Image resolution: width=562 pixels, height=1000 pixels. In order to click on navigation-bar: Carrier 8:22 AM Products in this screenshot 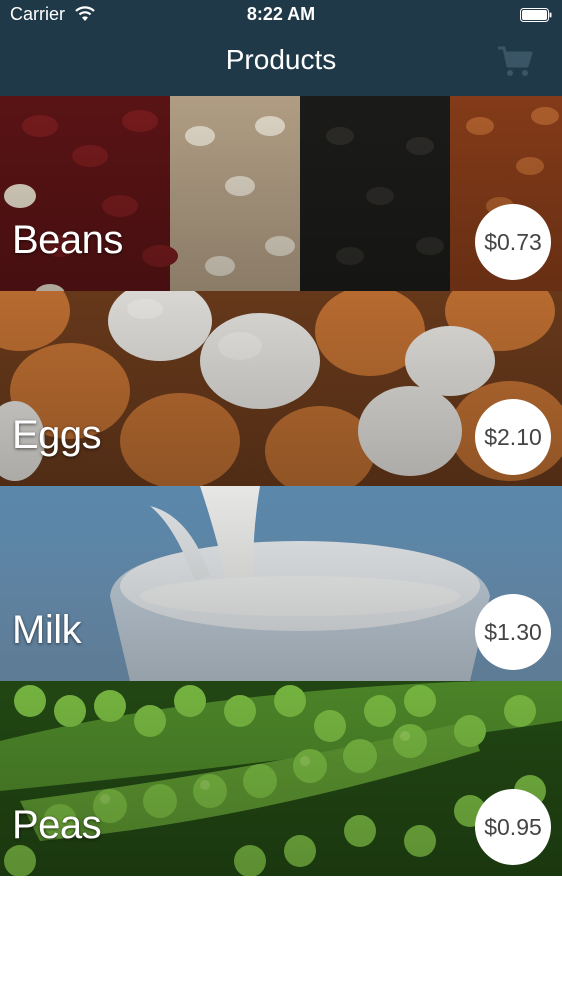, I will do `click(281, 48)`.